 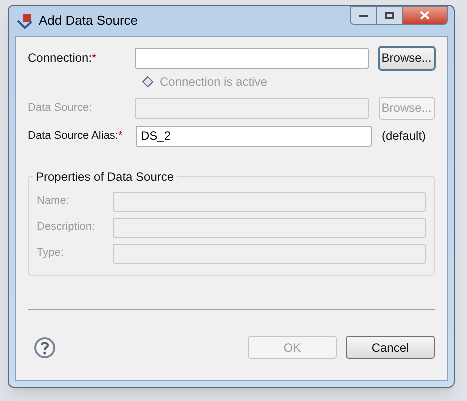 I want to click on connection-field, so click(x=251, y=58).